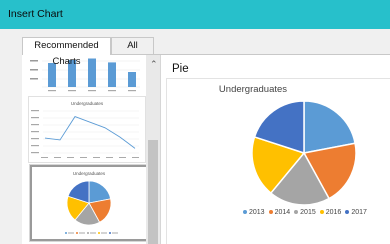  What do you see at coordinates (333, 212) in the screenshot?
I see `legend-label-2016: 2016` at bounding box center [333, 212].